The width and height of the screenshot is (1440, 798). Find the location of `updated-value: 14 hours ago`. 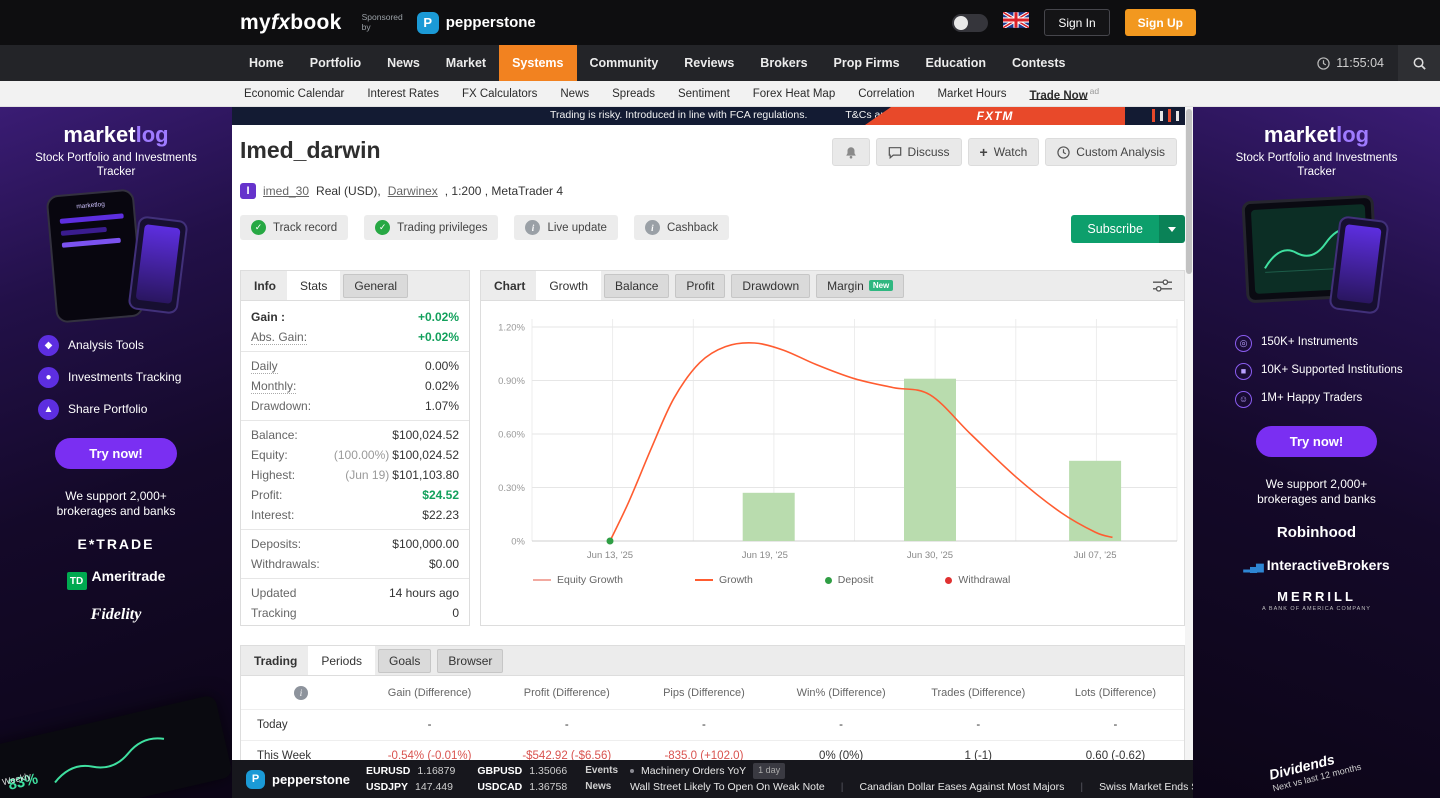

updated-value: 14 hours ago is located at coordinates (423, 593).